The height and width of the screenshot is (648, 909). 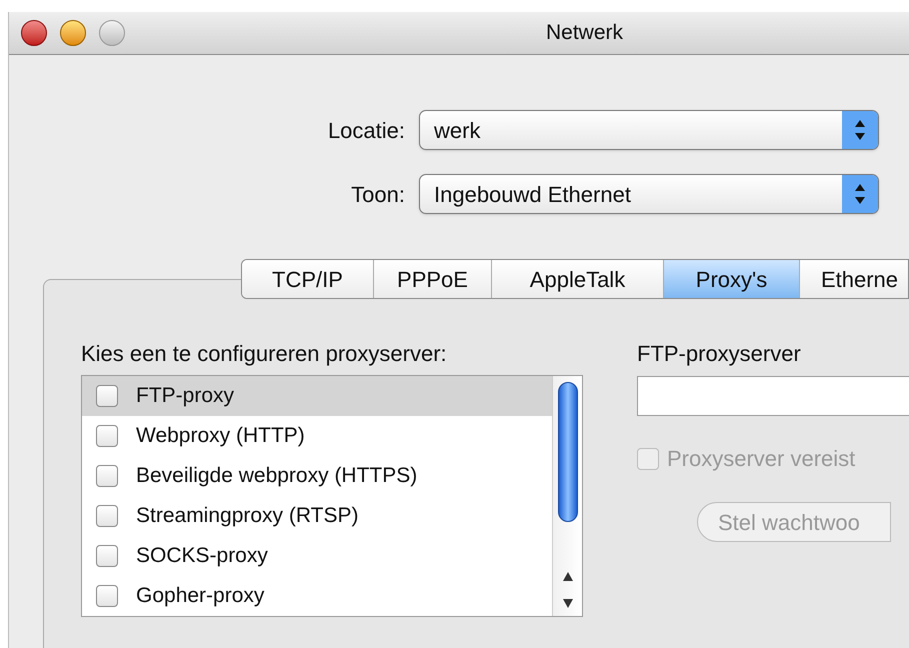 I want to click on proxy-label: FTP-proxy, so click(x=185, y=396).